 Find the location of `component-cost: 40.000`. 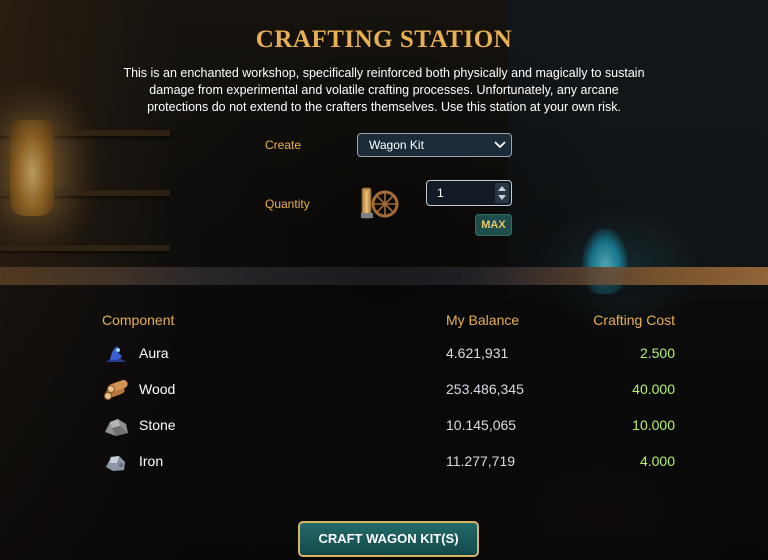

component-cost: 40.000 is located at coordinates (653, 389).